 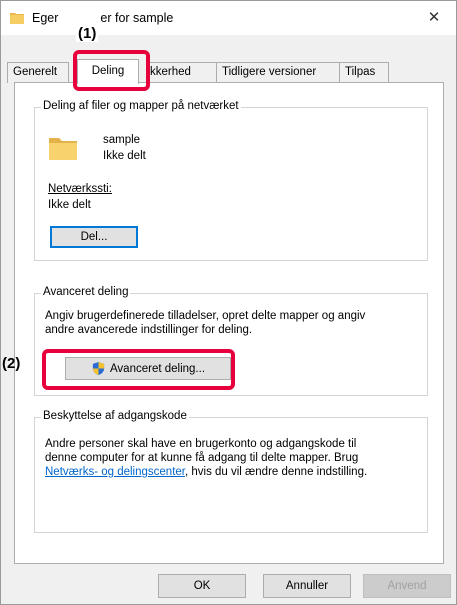 What do you see at coordinates (115, 416) in the screenshot?
I see `password-protection-group-label: Beskyttelse af adgangskode` at bounding box center [115, 416].